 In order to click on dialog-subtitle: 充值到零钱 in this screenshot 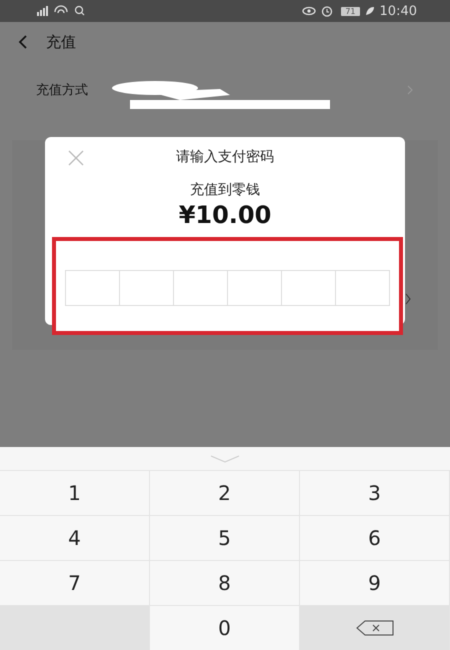, I will do `click(225, 190)`.